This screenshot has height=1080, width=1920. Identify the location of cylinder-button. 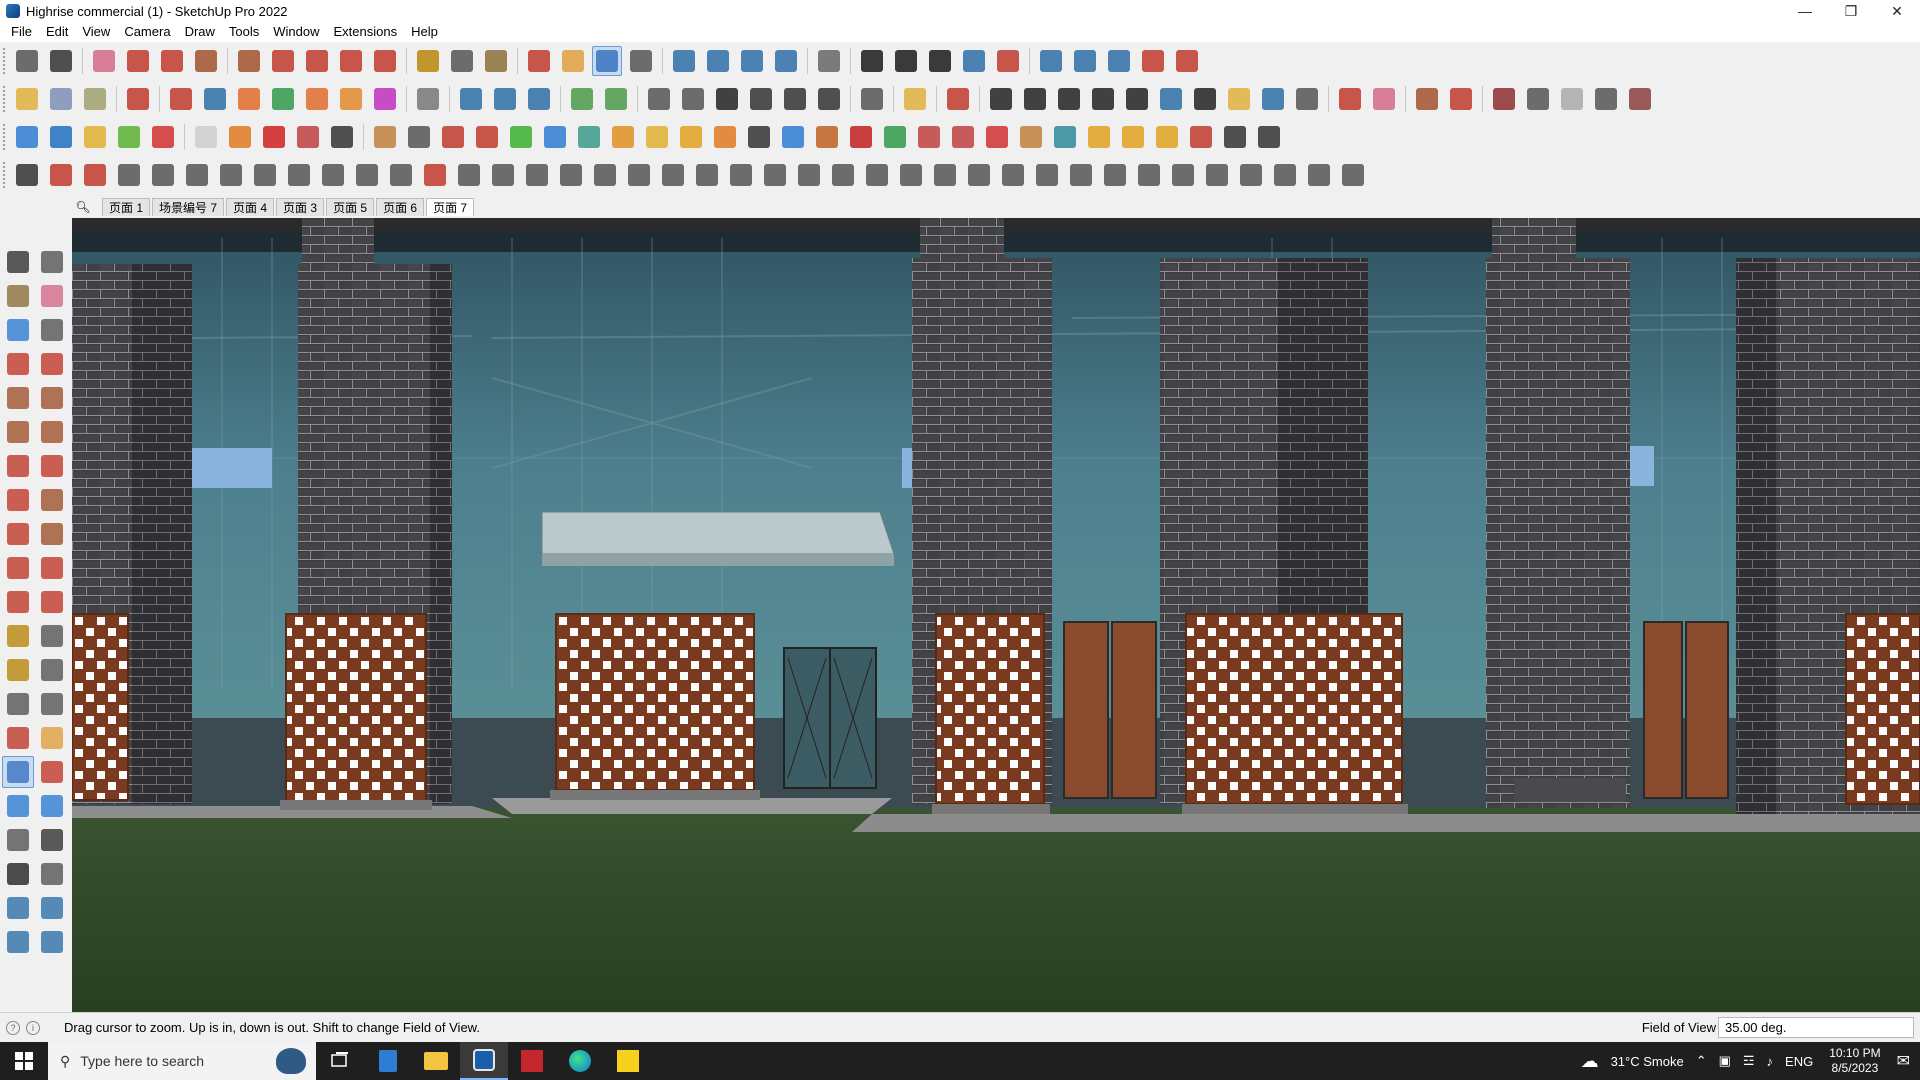
(265, 175).